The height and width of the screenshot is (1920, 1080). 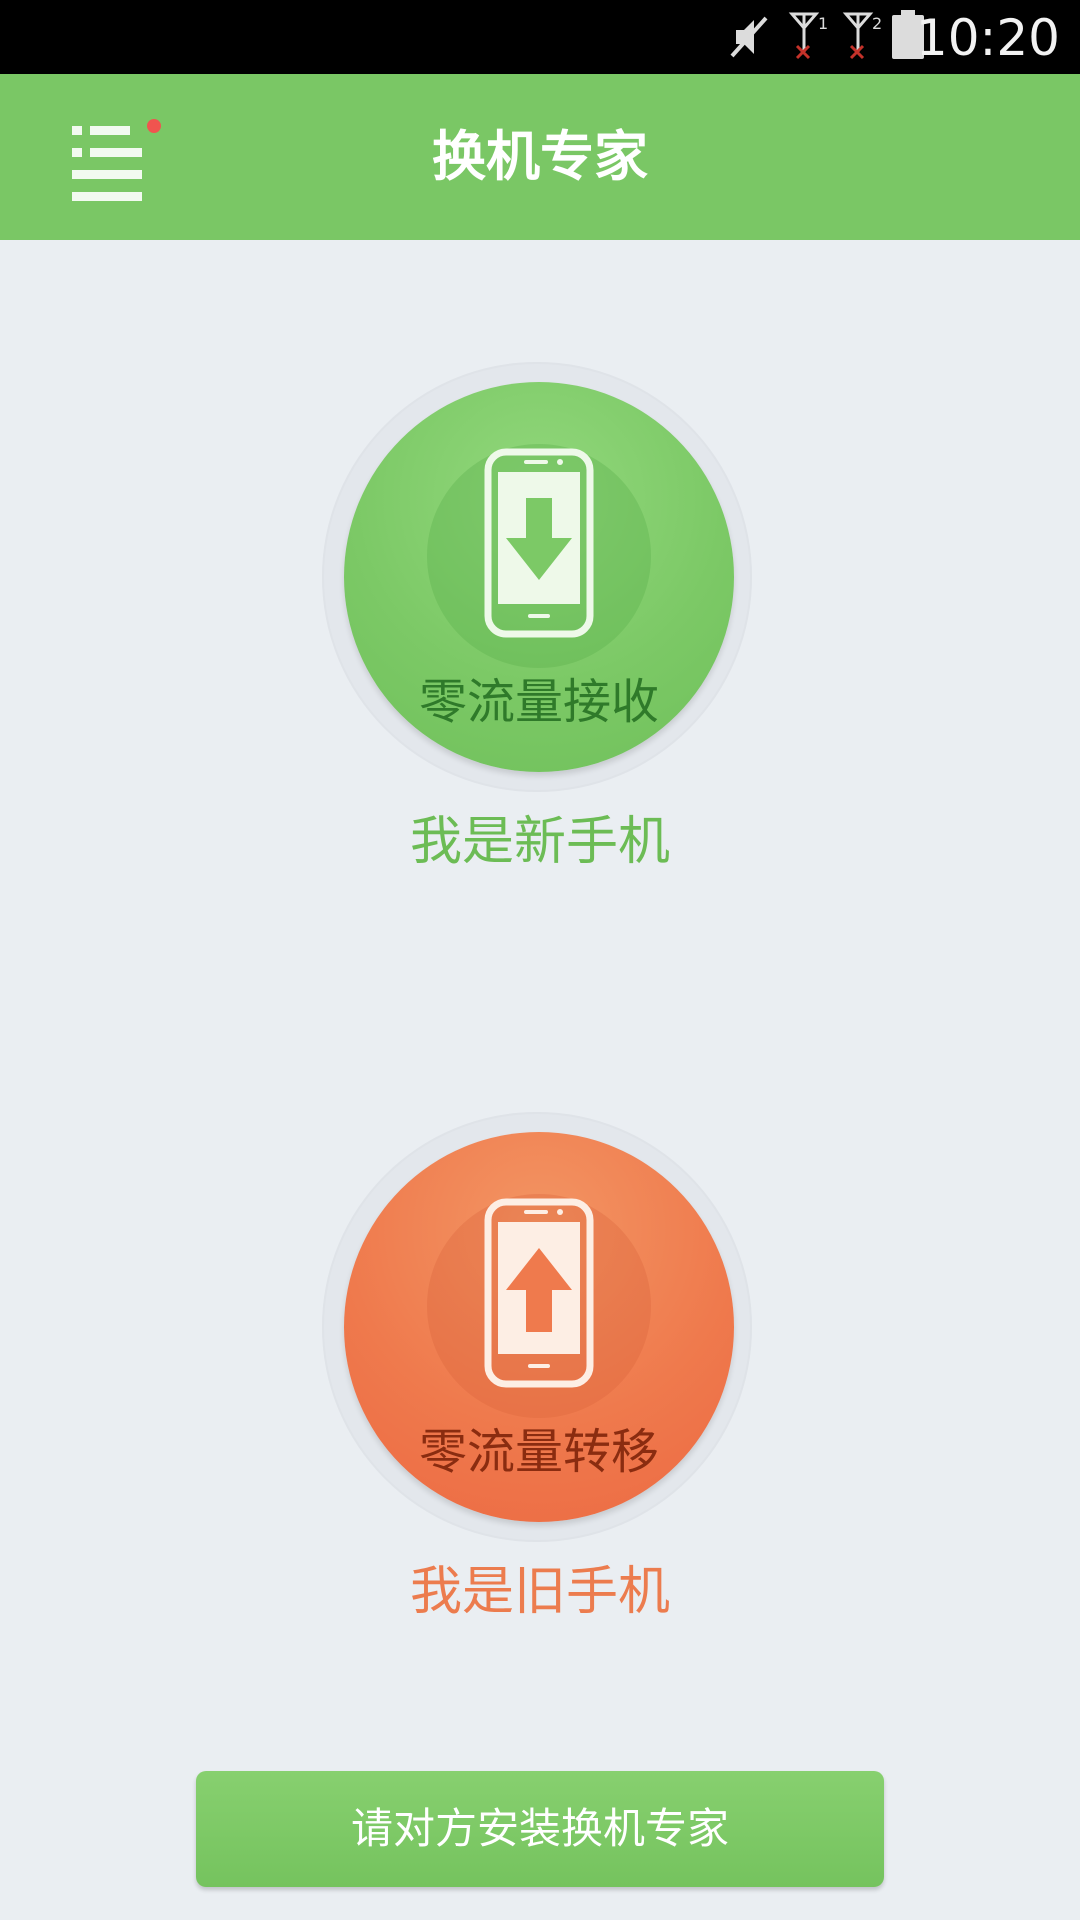 I want to click on send-button: 零流量转移, so click(x=539, y=1327).